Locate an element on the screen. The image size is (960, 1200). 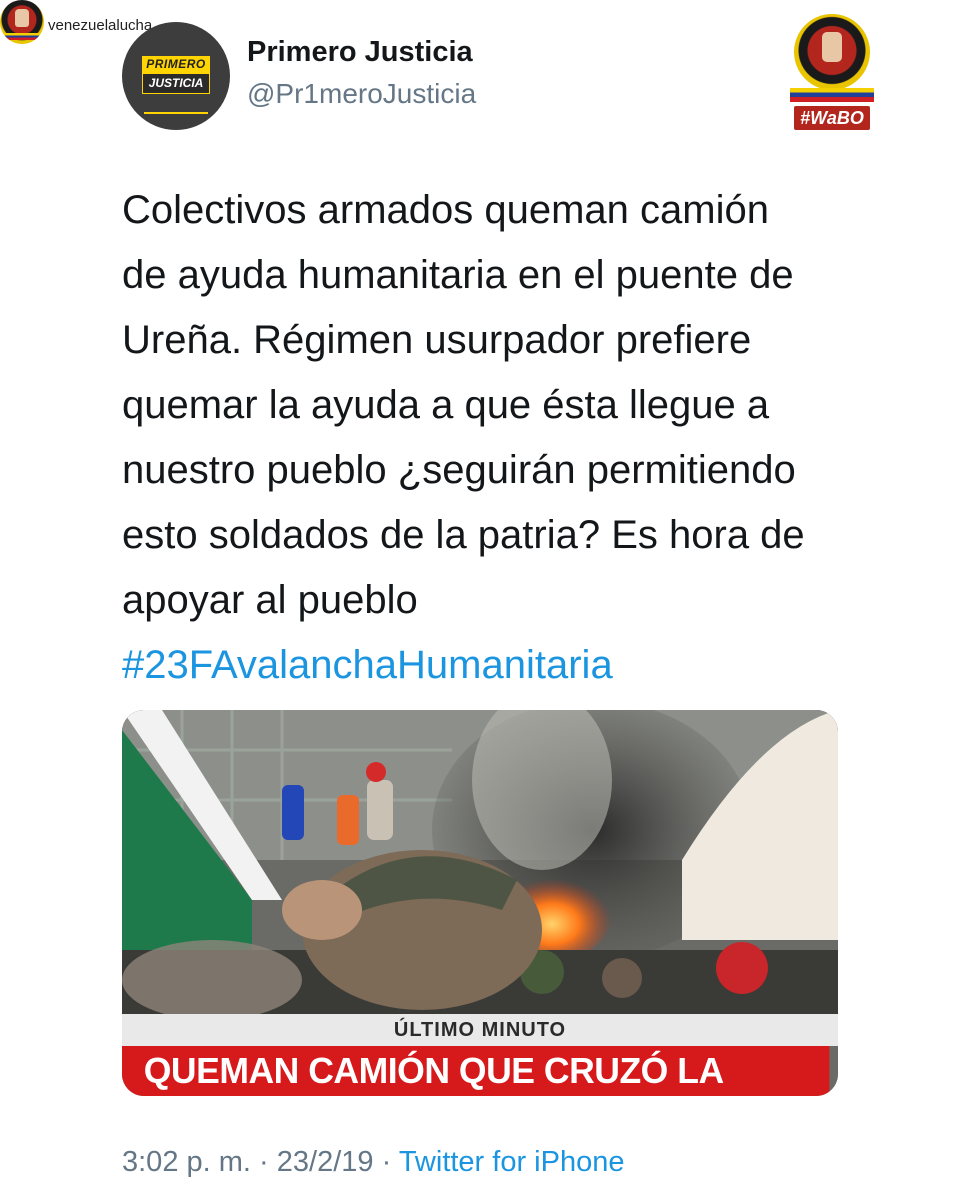
user-handle: @Pr1meroJusticia is located at coordinates (361, 94).